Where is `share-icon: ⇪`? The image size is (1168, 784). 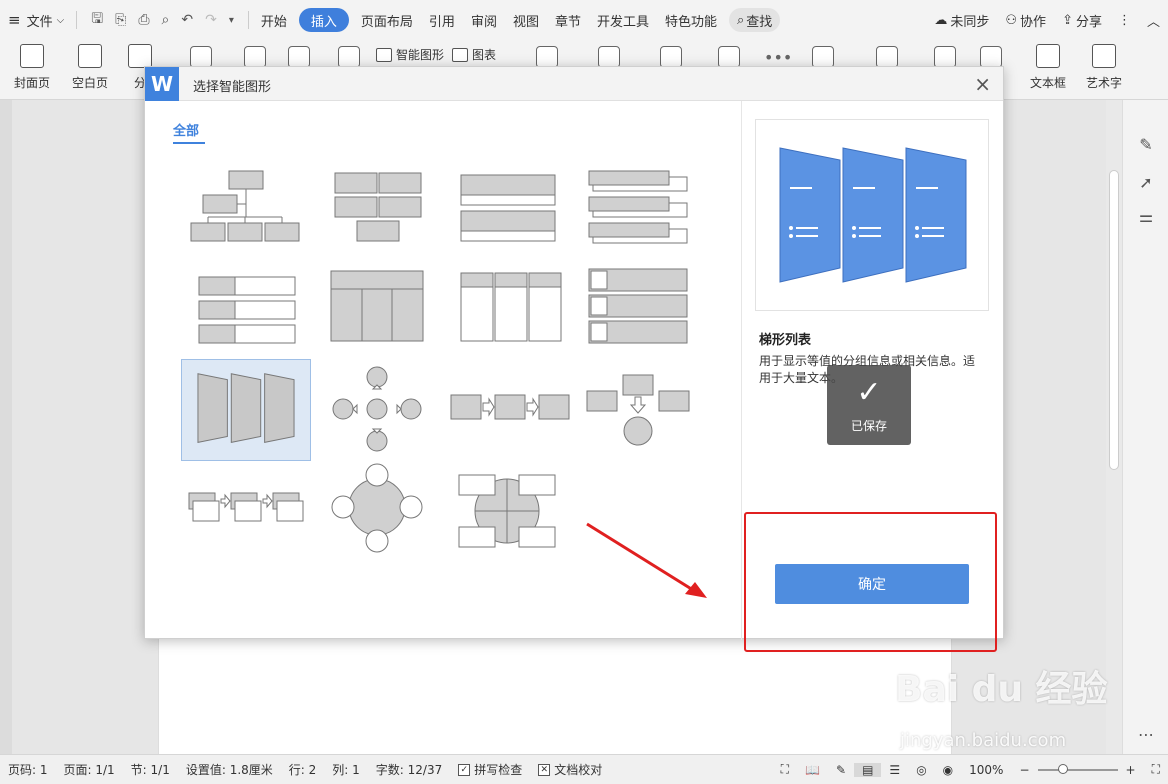
share-icon: ⇪ is located at coordinates (1067, 20).